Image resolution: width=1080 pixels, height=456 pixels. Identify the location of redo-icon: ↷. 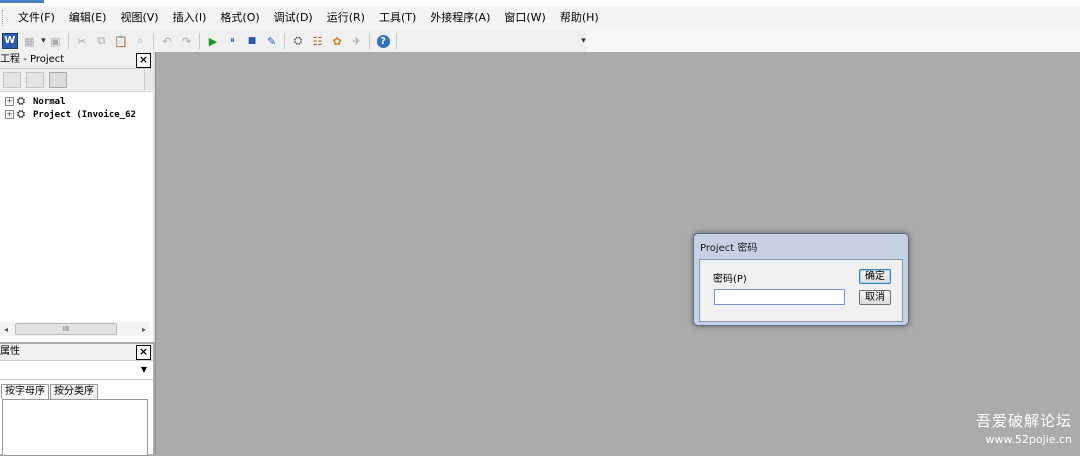
(186, 41).